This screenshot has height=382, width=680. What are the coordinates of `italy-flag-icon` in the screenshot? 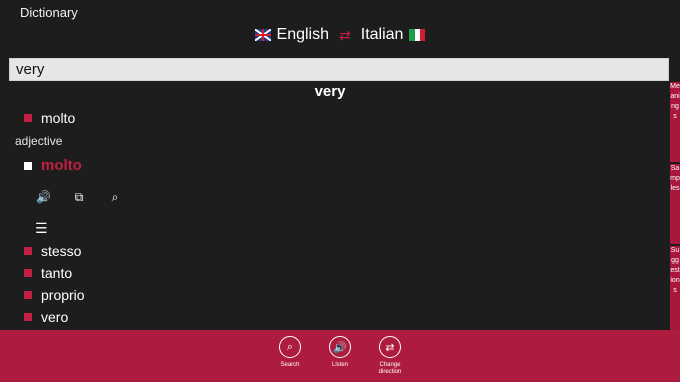 It's located at (417, 35).